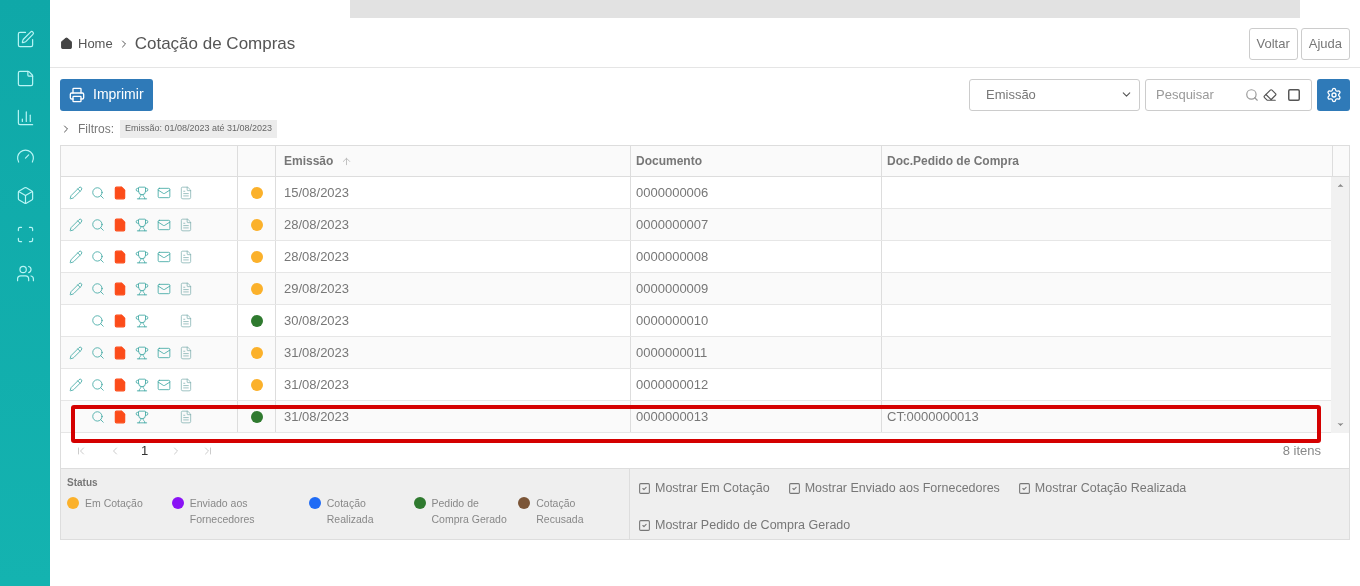 The height and width of the screenshot is (586, 1360). I want to click on document-cell-text: 0000000010, so click(672, 320).